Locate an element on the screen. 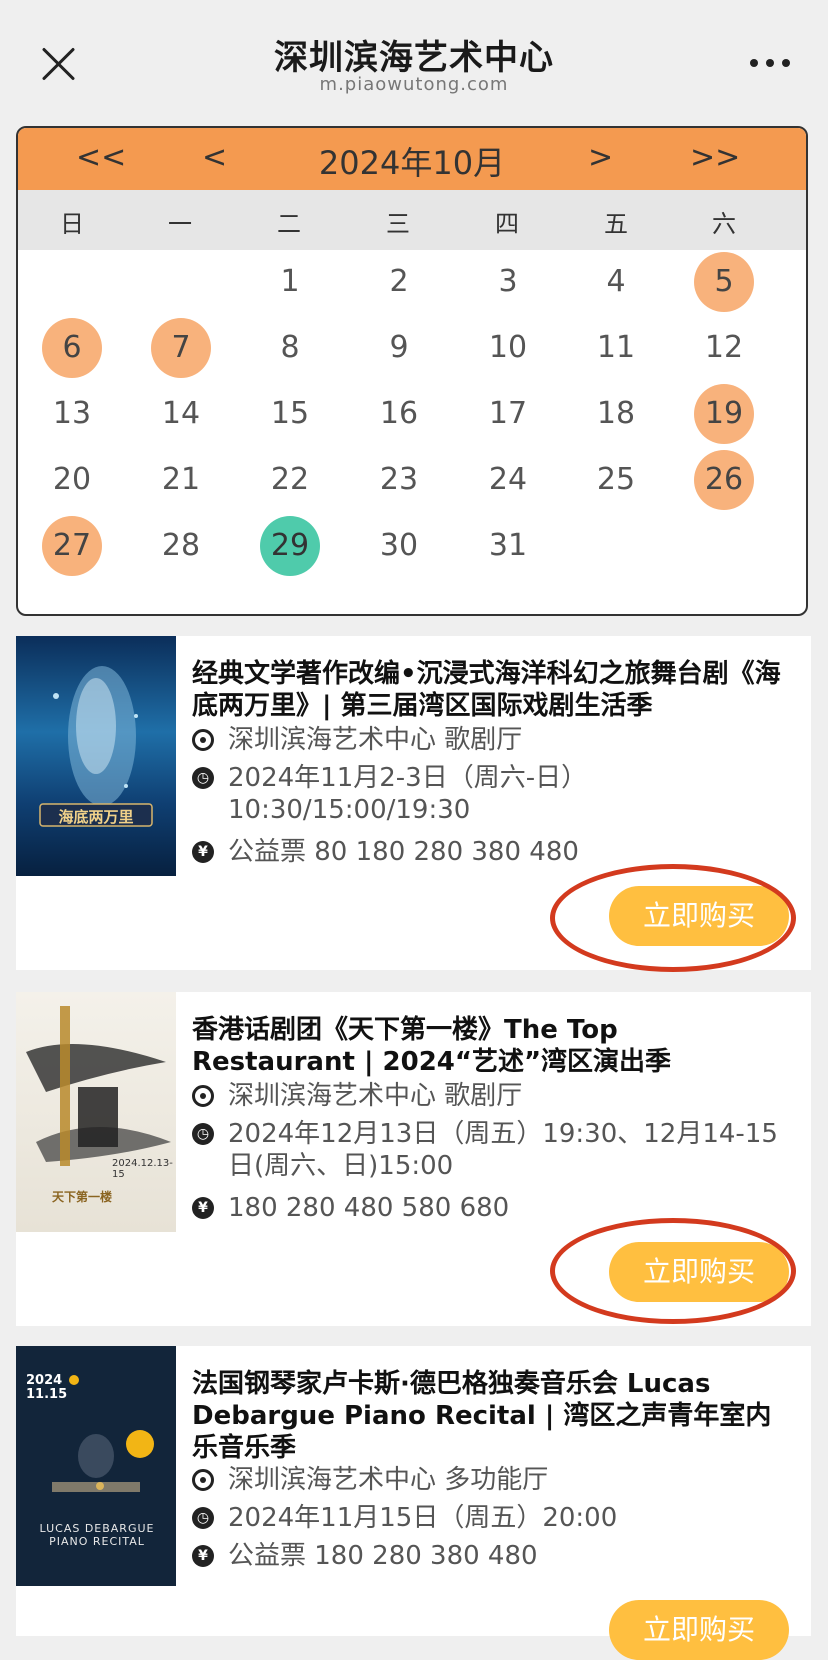  weekday-tue: 二 is located at coordinates (289, 224).